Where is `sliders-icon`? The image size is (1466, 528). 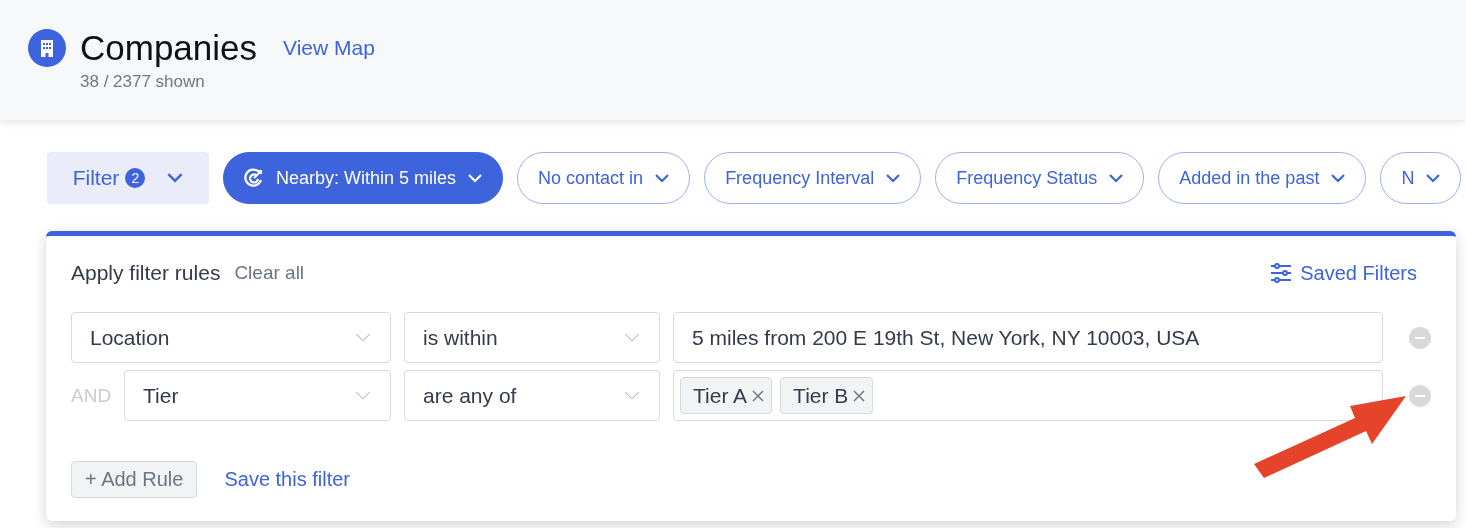 sliders-icon is located at coordinates (1281, 273).